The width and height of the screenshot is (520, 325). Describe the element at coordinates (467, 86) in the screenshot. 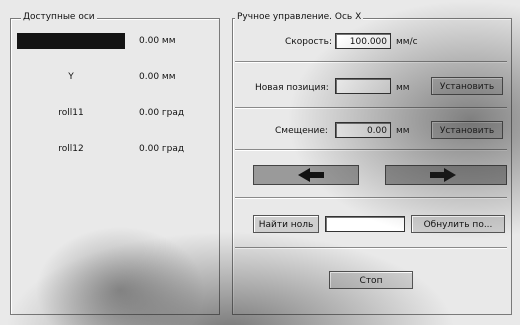

I see `set-position-button: Установить` at that location.